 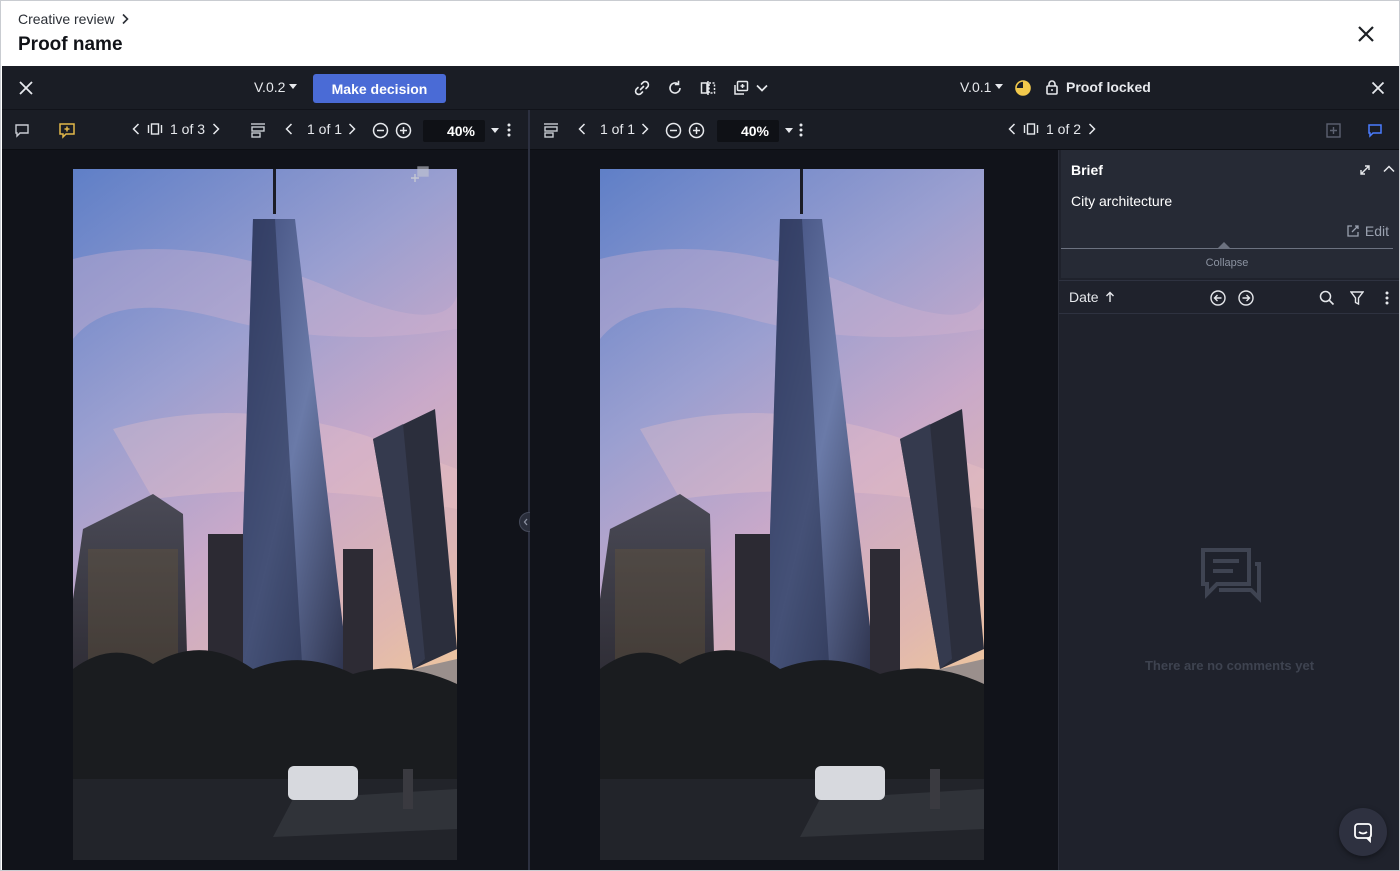 I want to click on left-zoom-value: 40%, so click(x=454, y=131).